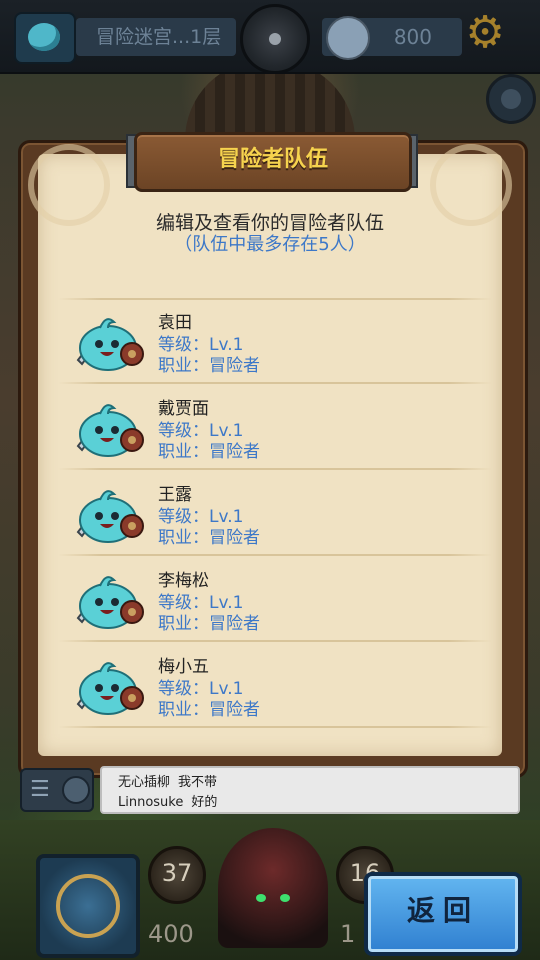 Image resolution: width=540 pixels, height=960 pixels. I want to click on party-member-row: 梅小五 等级：Lv.1 职业：冒险者, so click(270, 685).